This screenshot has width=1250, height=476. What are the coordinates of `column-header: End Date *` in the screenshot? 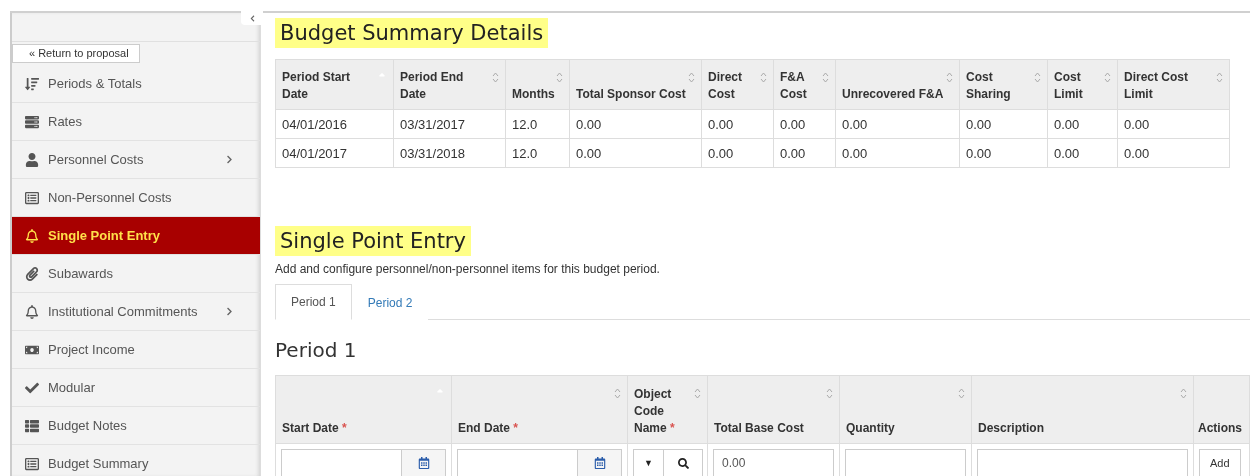 It's located at (539, 409).